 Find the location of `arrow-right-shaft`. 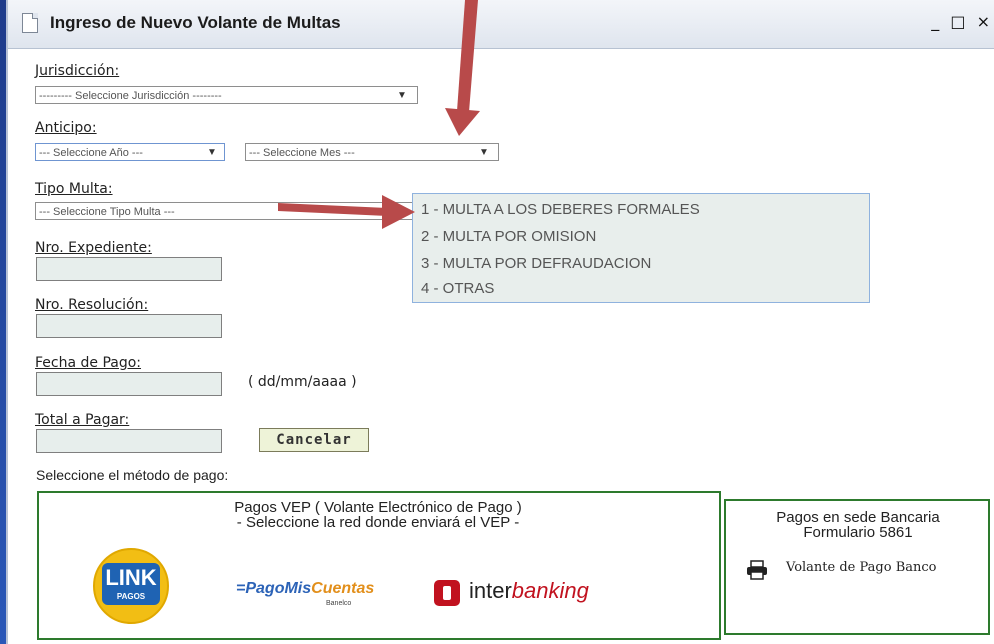

arrow-right-shaft is located at coordinates (333, 209).